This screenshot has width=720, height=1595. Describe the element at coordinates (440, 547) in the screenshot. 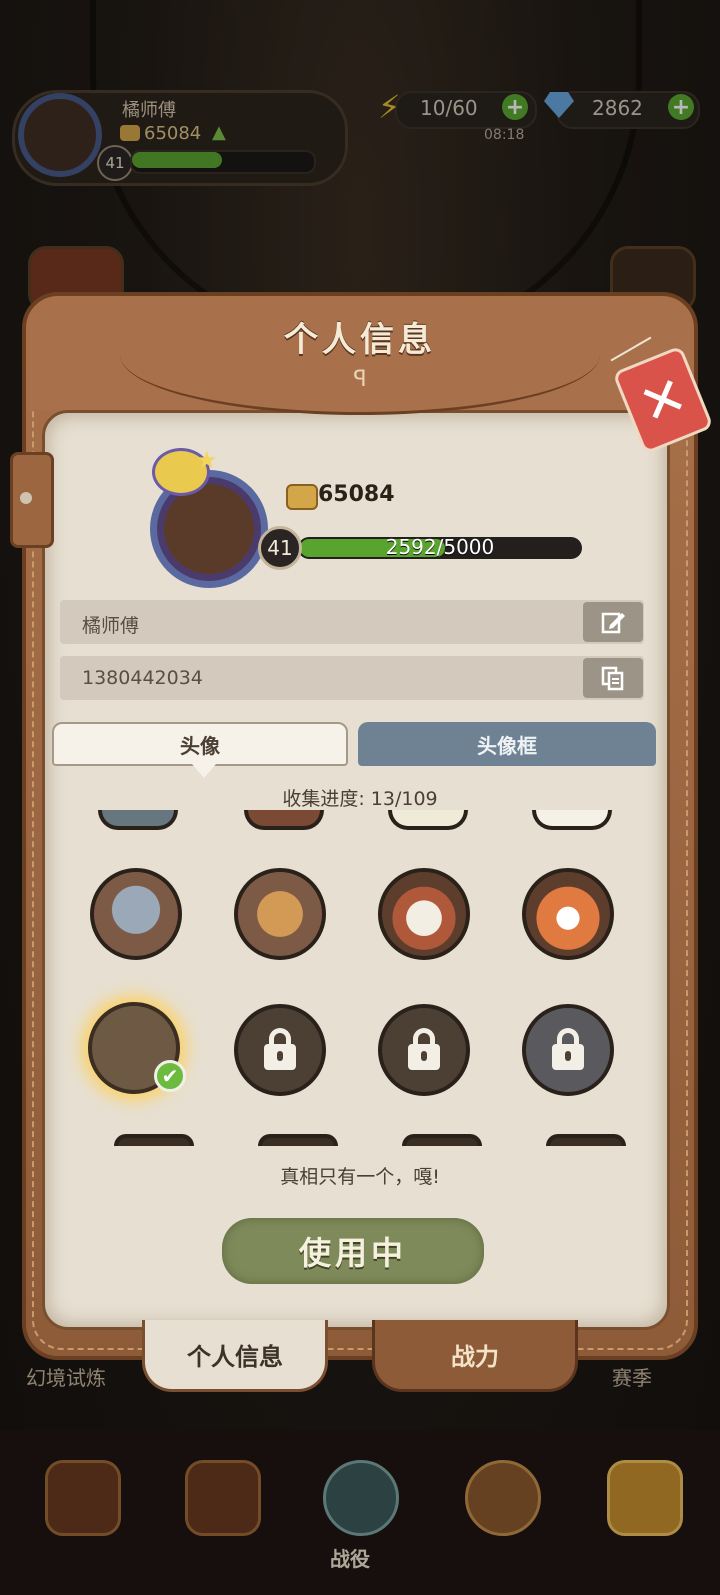

I see `xp-text: 2592/5000` at that location.